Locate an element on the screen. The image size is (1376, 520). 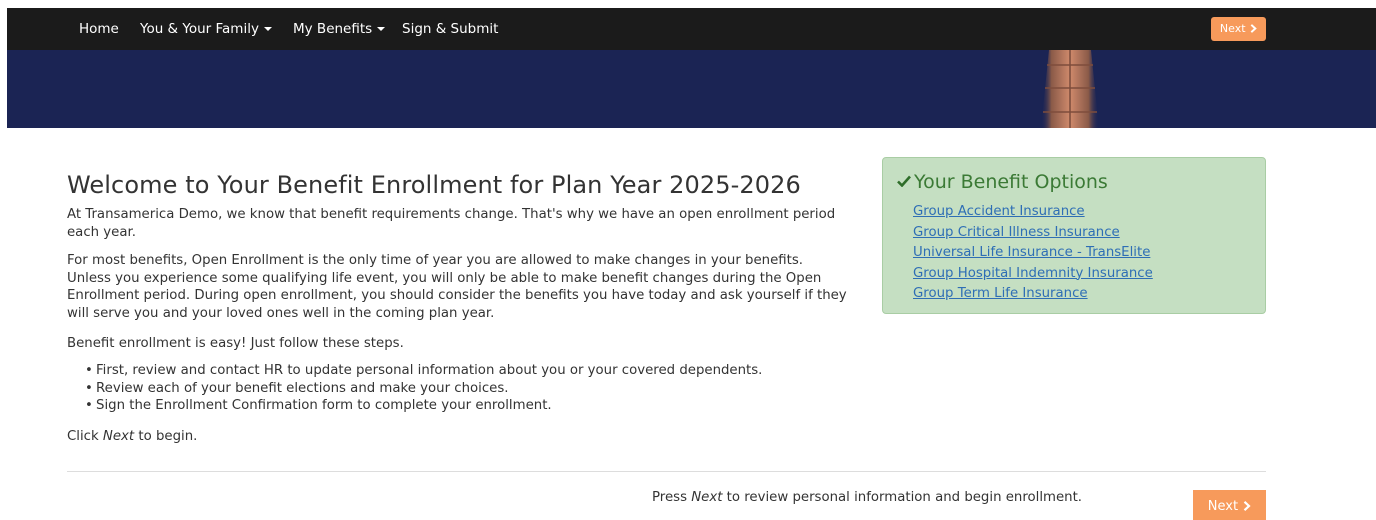
list-item: Group Critical Illness Insurance is located at coordinates (1033, 233).